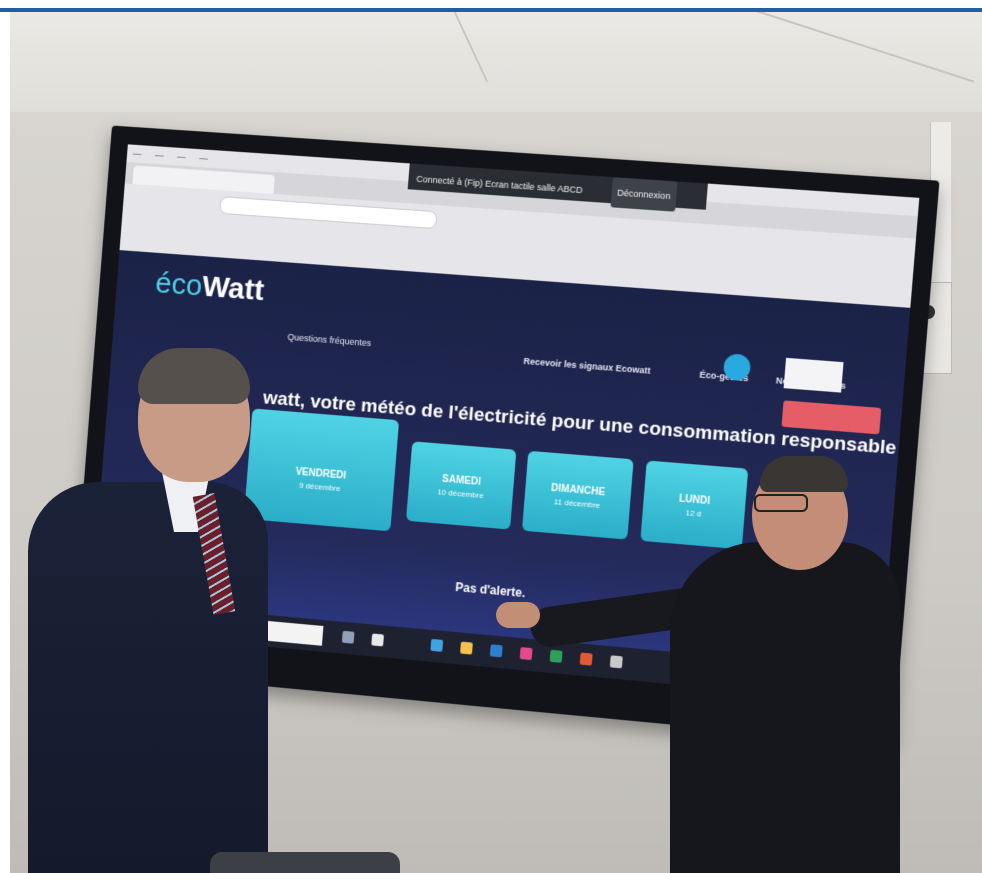 This screenshot has width=982, height=873. Describe the element at coordinates (148, 677) in the screenshot. I see `person-left-suit` at that location.